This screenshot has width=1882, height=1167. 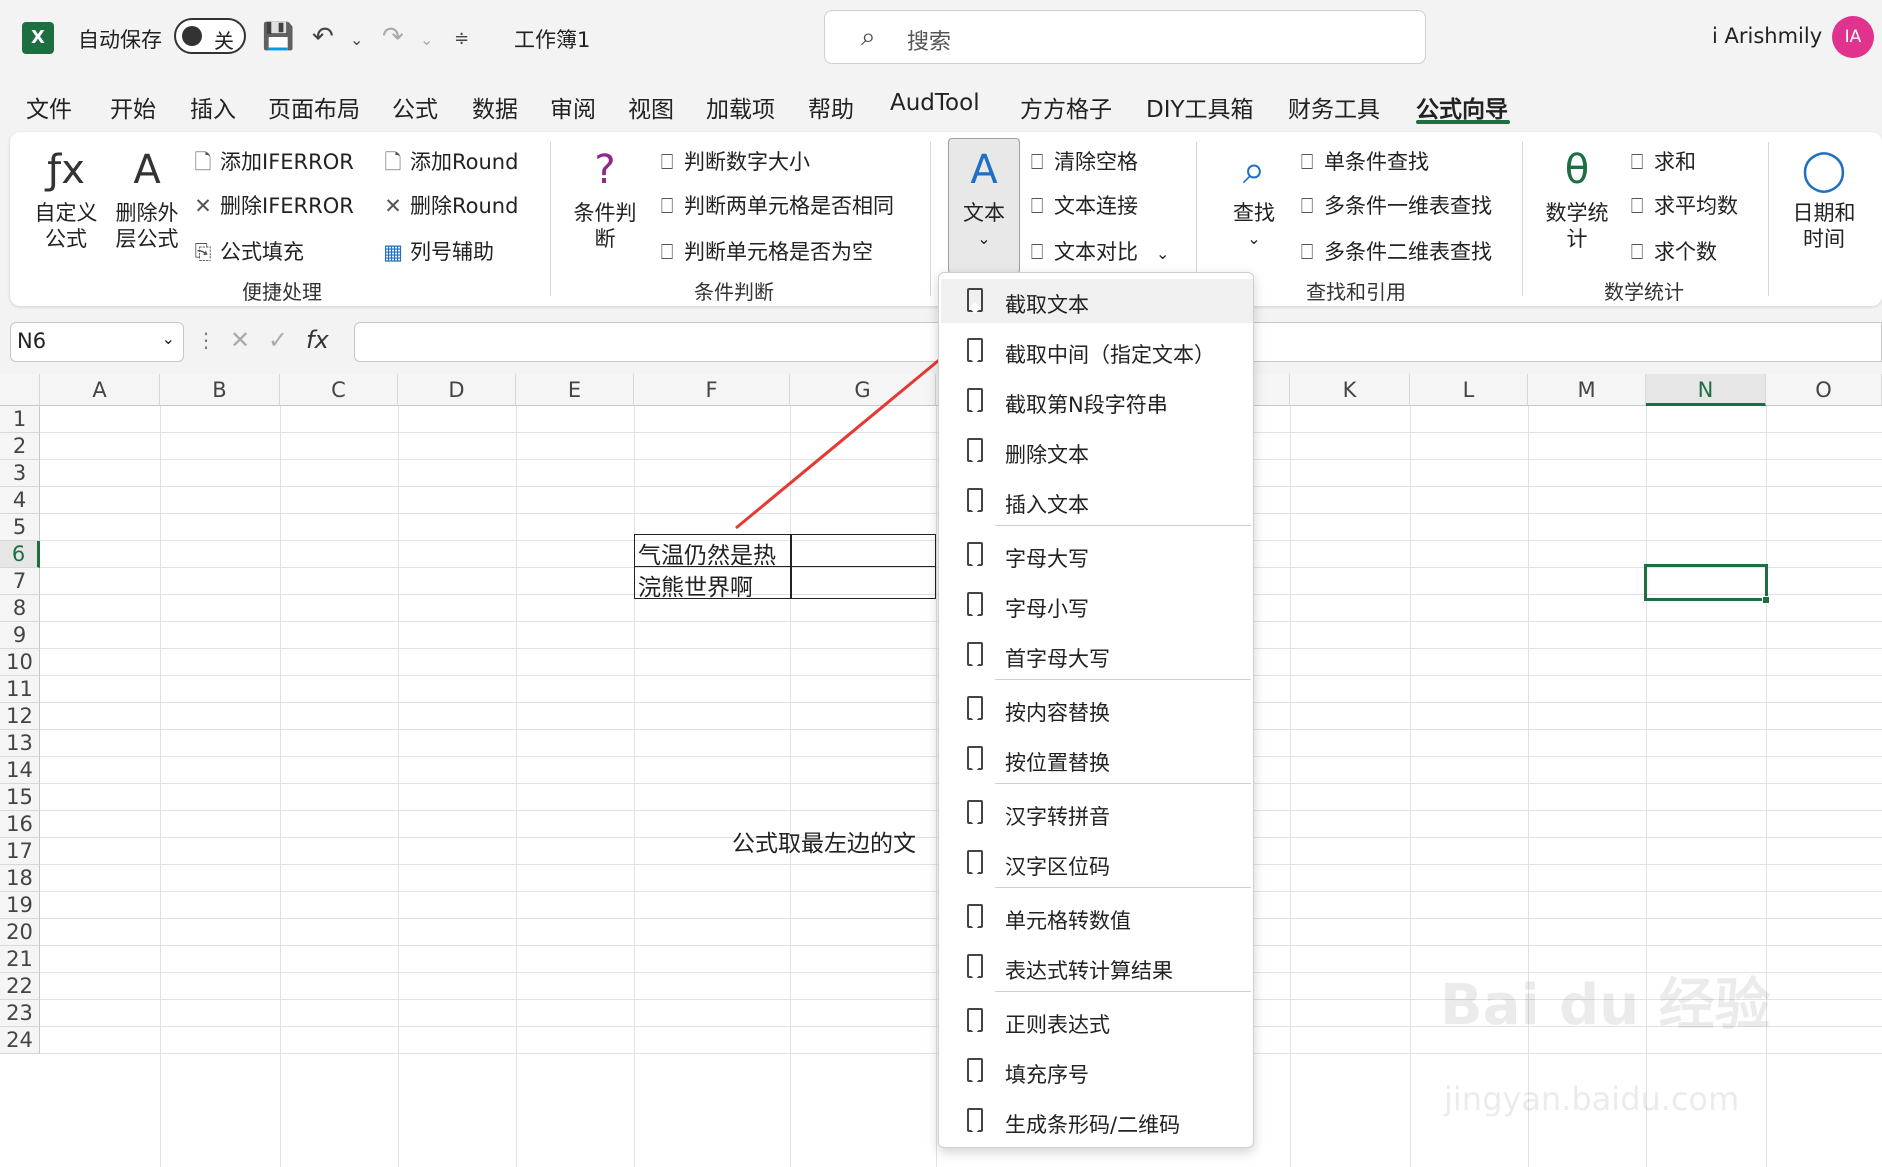 What do you see at coordinates (1605, 1005) in the screenshot?
I see `watermark: Bai du 经验` at bounding box center [1605, 1005].